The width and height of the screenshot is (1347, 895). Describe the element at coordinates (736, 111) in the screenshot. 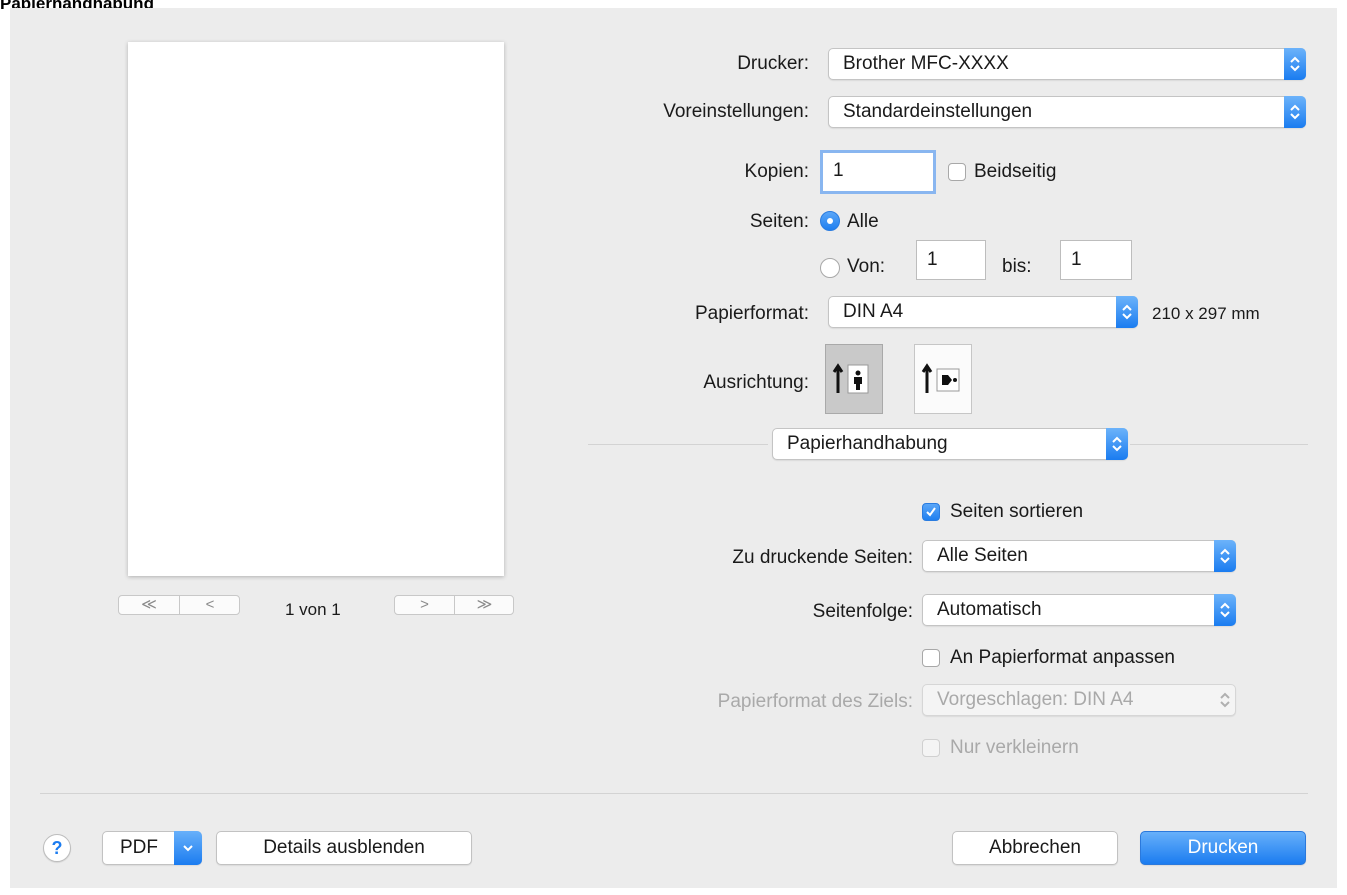

I see `presets-label: Voreinstellungen:` at that location.